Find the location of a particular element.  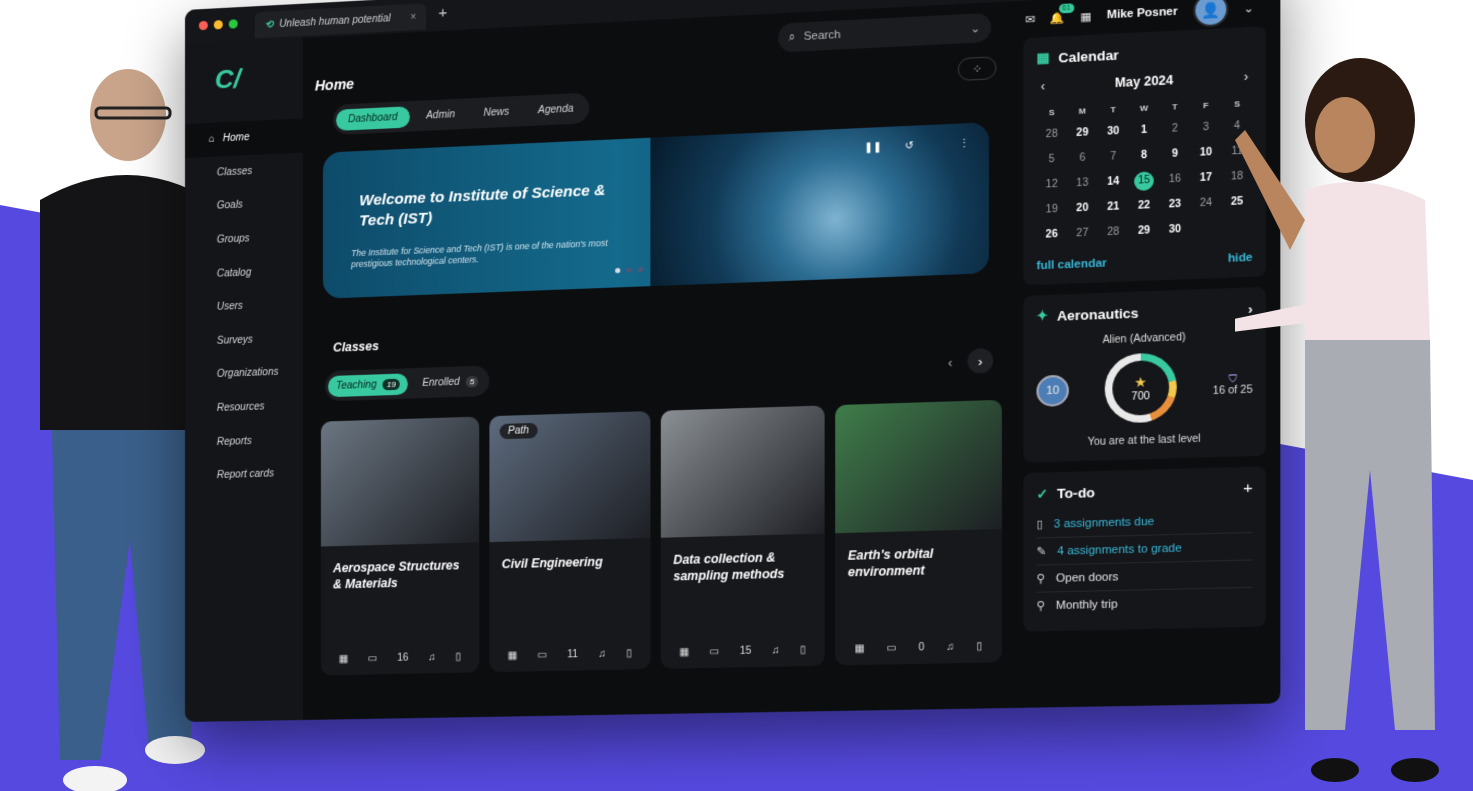

prev-arrow-icon: ‹ is located at coordinates (950, 362).